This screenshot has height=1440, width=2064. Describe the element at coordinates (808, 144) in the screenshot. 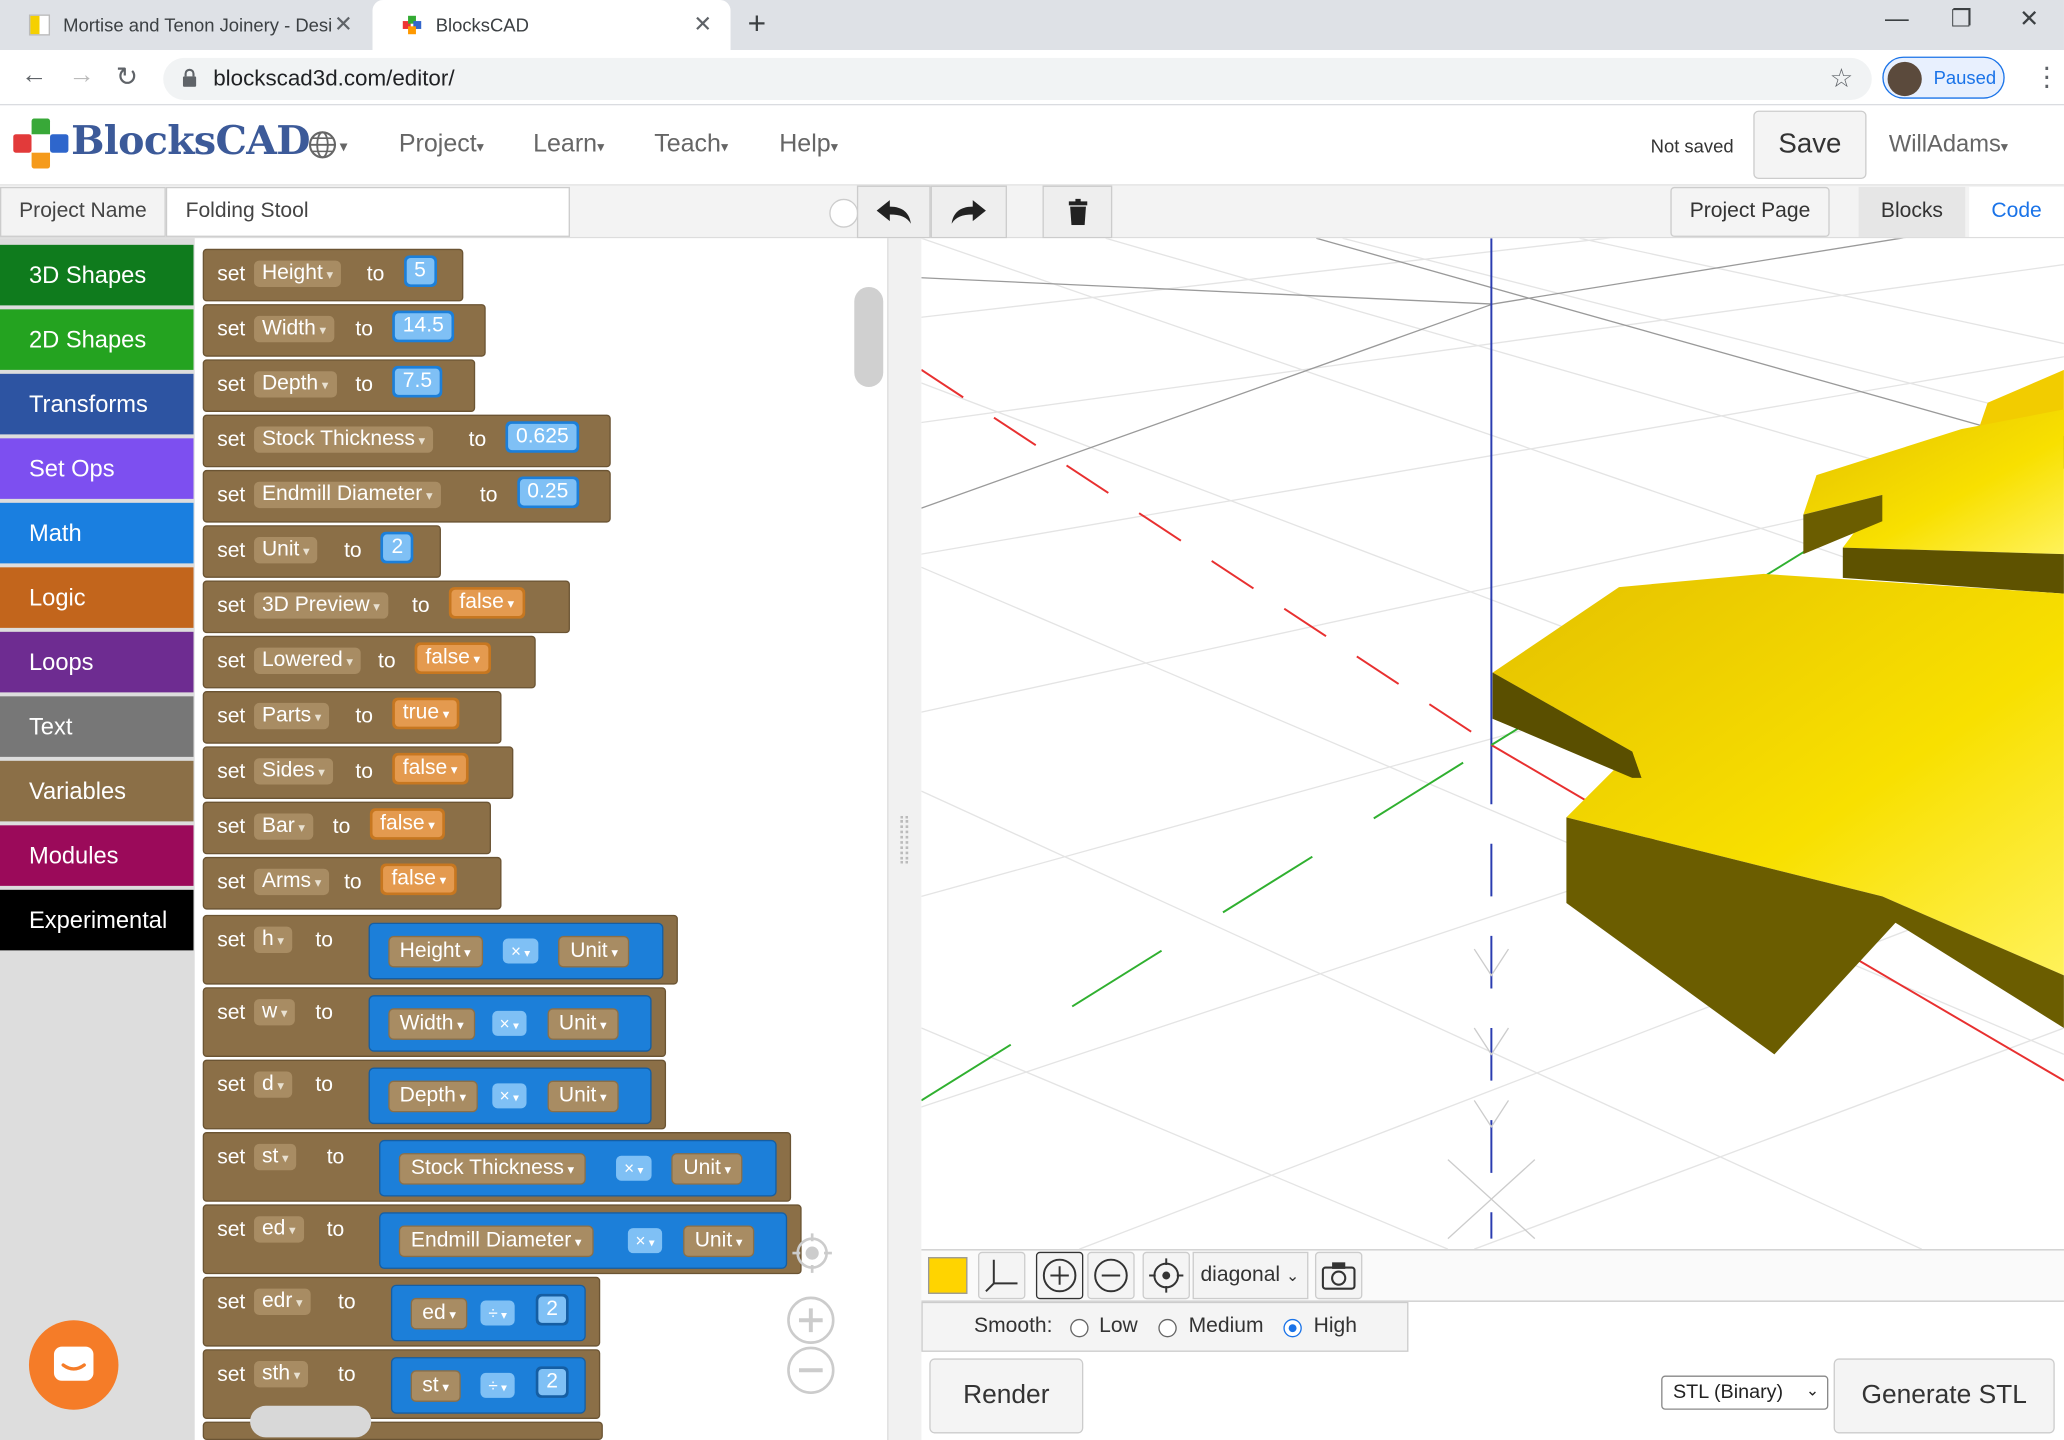

I see `nav-help: Help▾` at that location.